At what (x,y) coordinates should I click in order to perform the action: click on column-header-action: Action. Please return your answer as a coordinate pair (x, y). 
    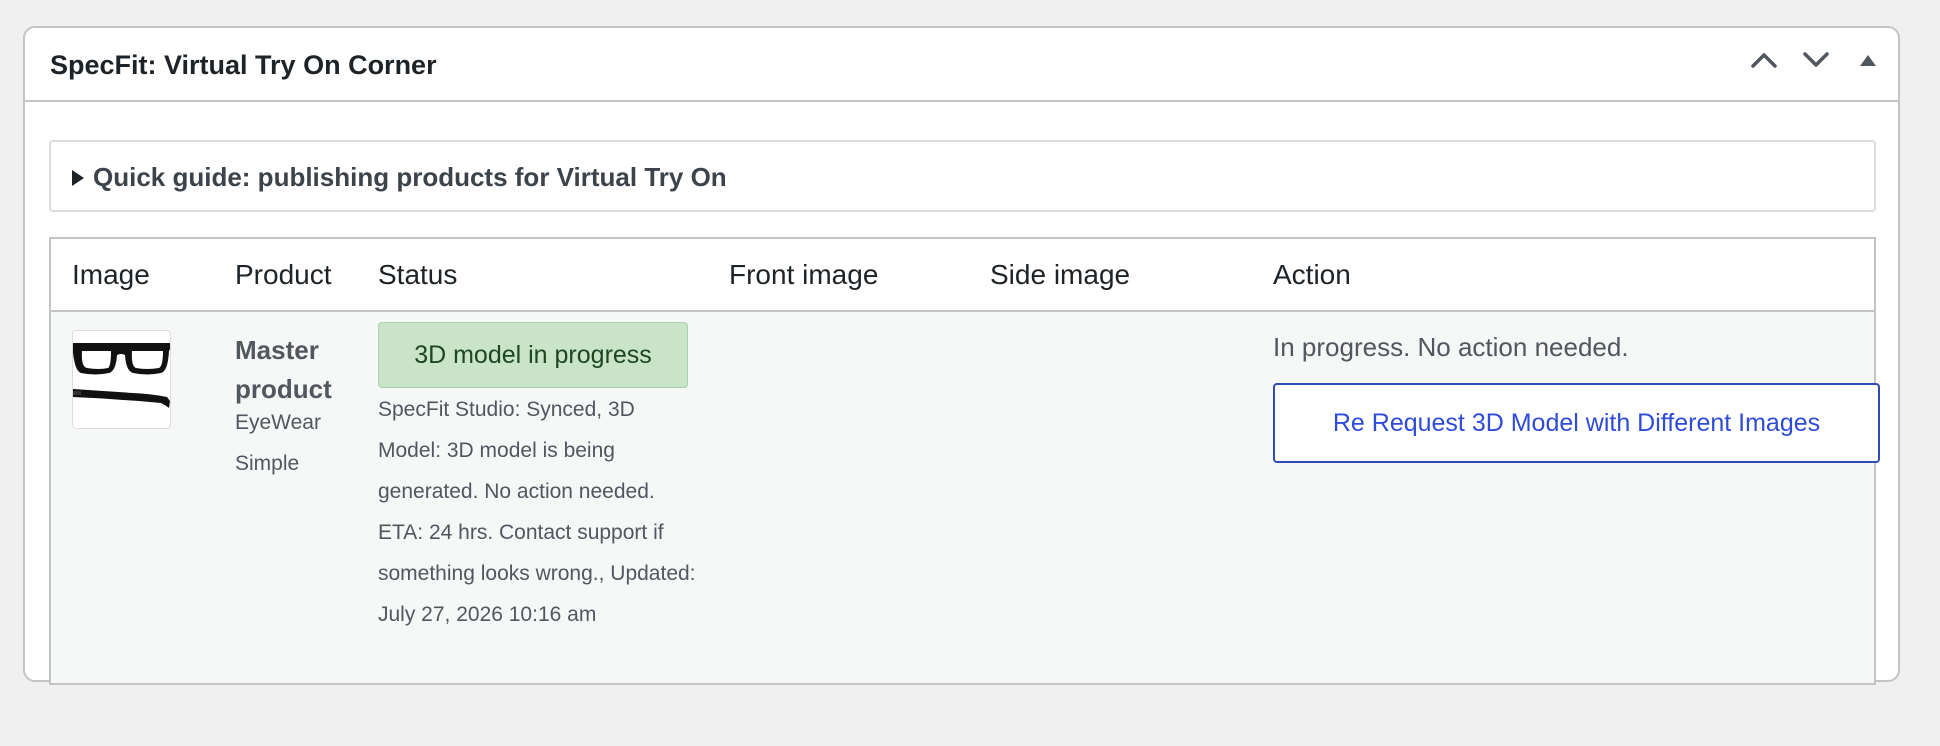
    Looking at the image, I should click on (1312, 274).